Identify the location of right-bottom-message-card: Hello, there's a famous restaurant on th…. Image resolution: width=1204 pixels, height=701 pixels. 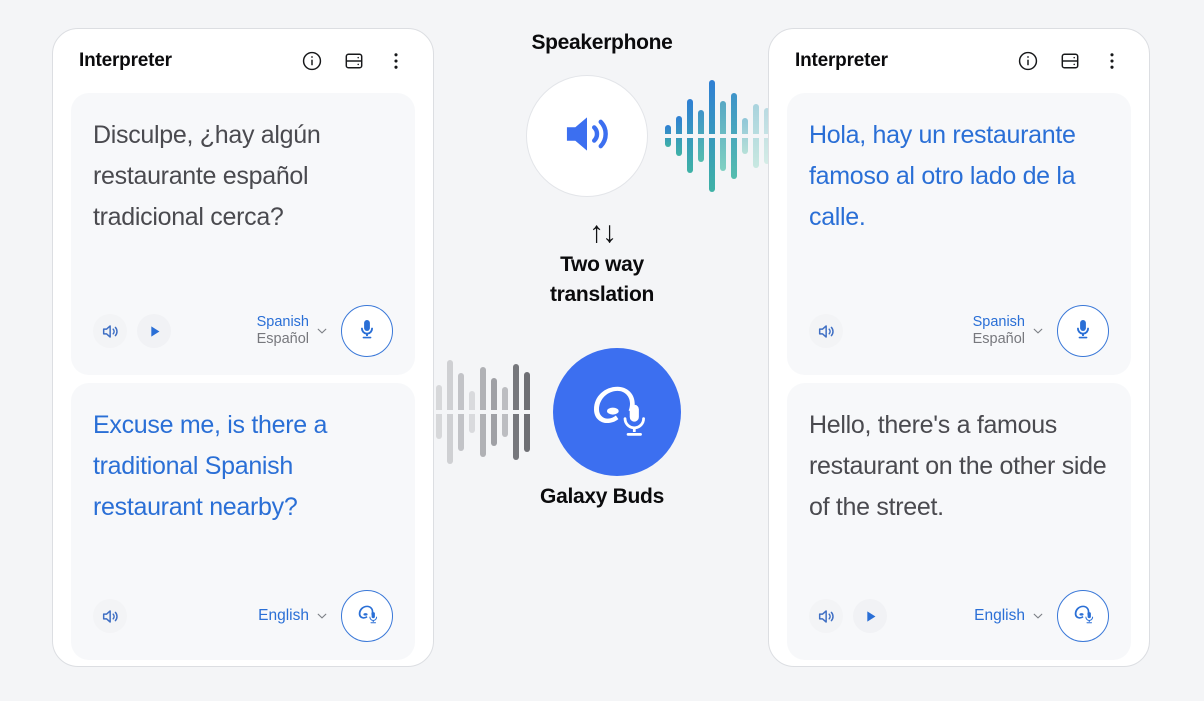
(959, 521).